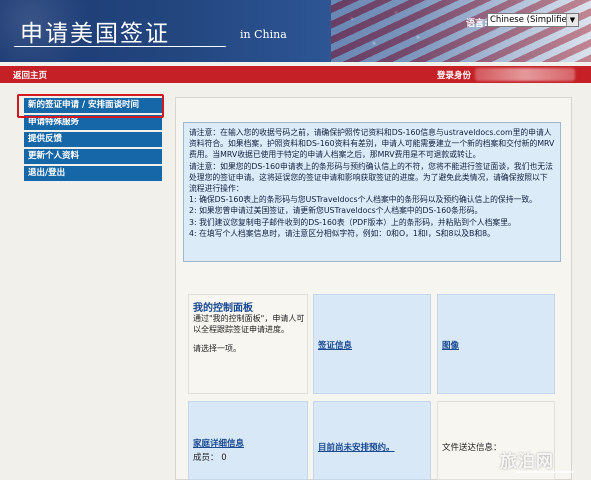 The width and height of the screenshot is (591, 480). What do you see at coordinates (461, 31) in the screenshot?
I see `flag-graphic` at bounding box center [461, 31].